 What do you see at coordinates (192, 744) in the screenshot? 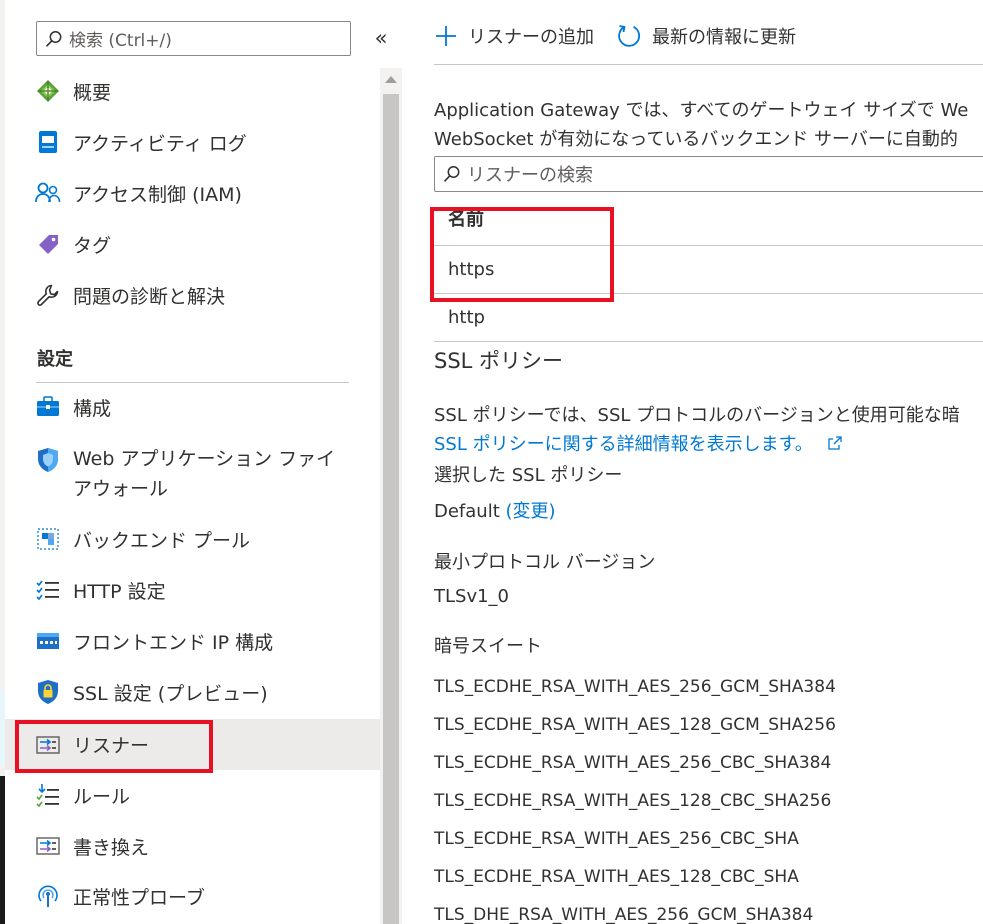
I see `nav-item-listeners: リスナー` at bounding box center [192, 744].